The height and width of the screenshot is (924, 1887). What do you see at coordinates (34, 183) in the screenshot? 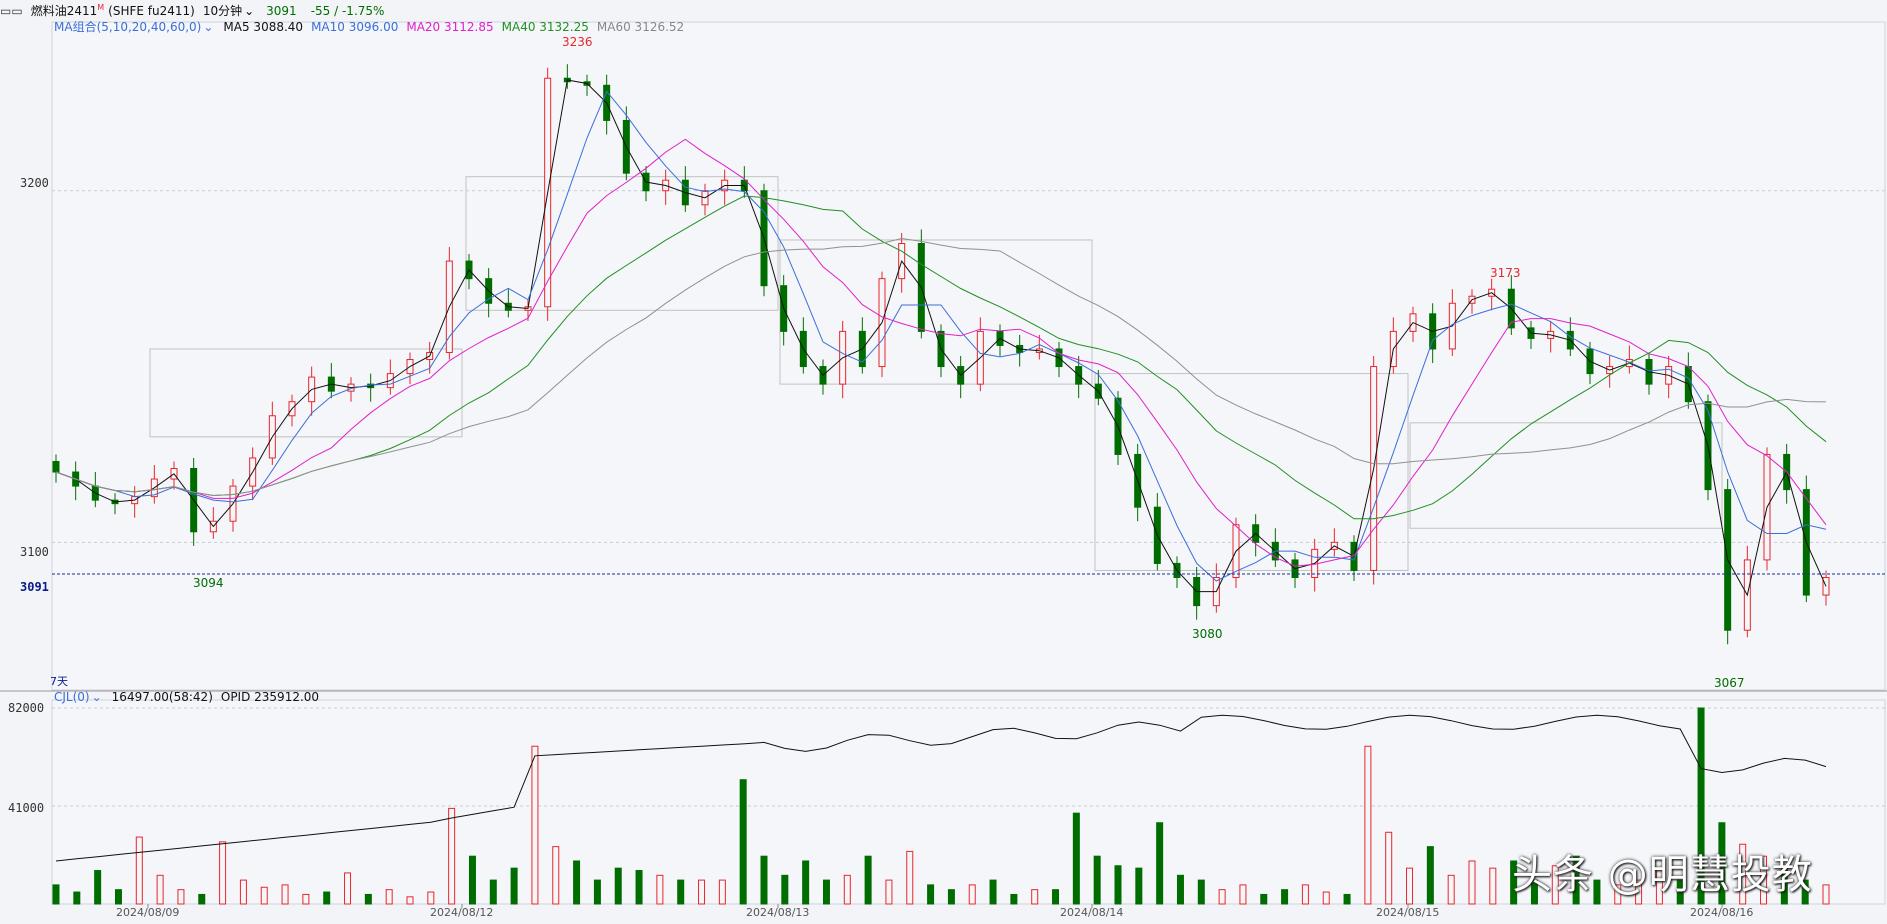
I see `y-tick-3200: 3200` at bounding box center [34, 183].